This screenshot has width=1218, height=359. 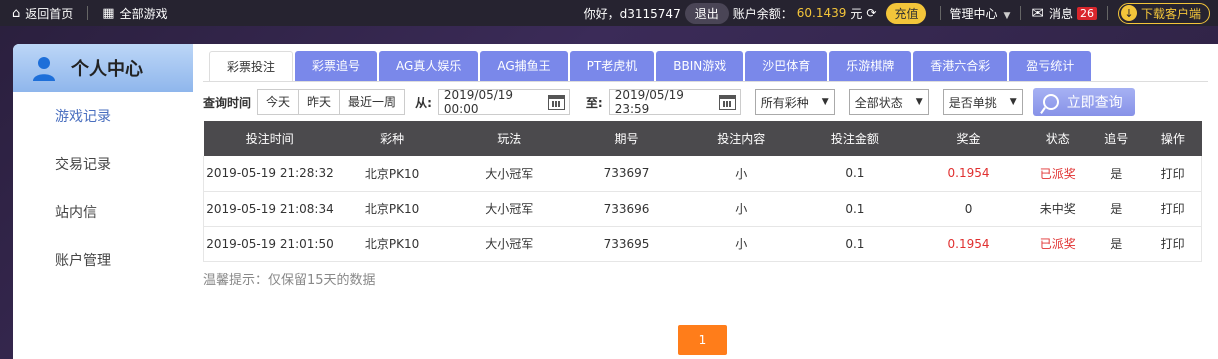 I want to click on bet-time-cell: 2019-05-19 21:01:50, so click(x=270, y=244).